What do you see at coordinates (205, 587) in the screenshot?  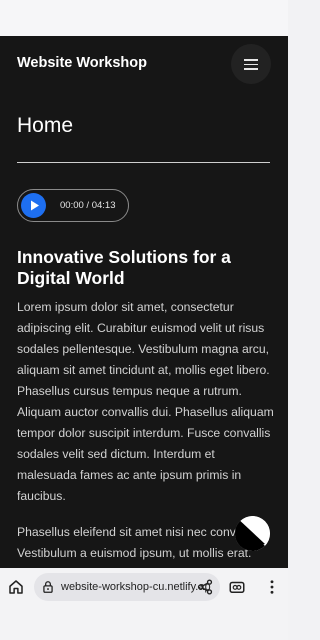 I see `share-icon` at bounding box center [205, 587].